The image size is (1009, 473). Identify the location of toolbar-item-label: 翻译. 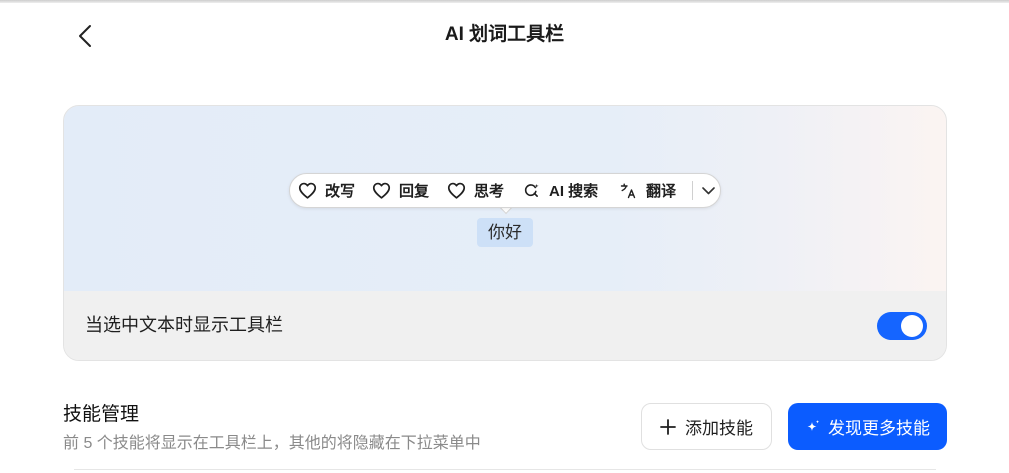
(661, 191).